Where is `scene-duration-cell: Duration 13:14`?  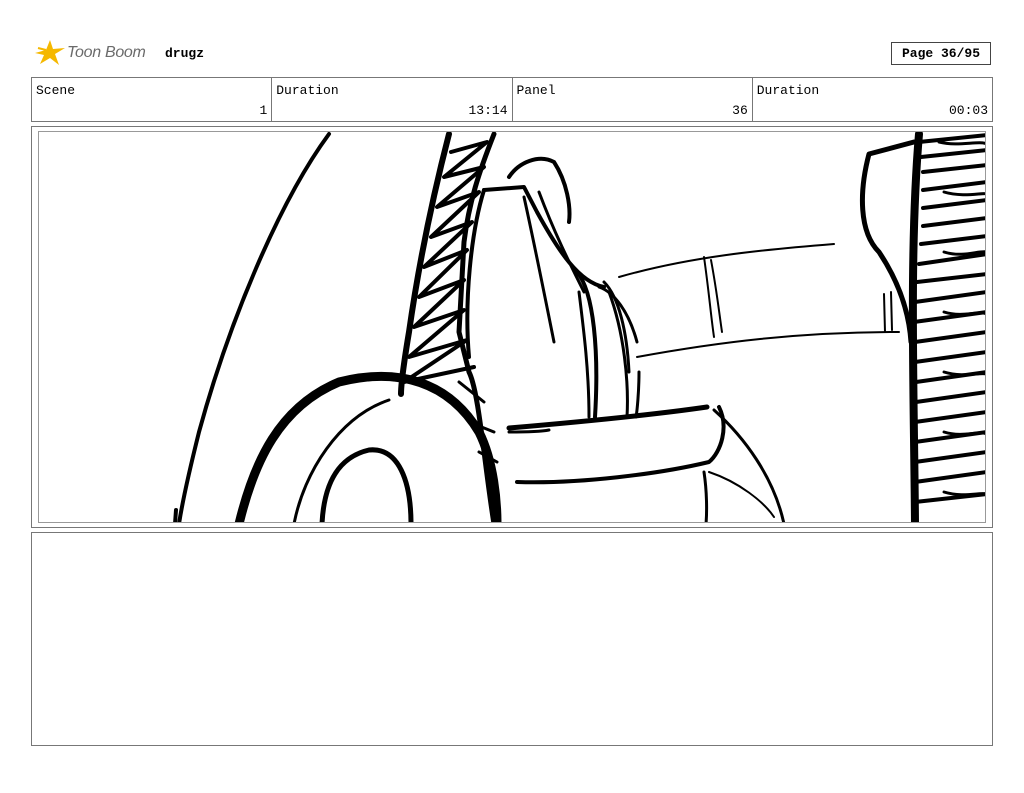 scene-duration-cell: Duration 13:14 is located at coordinates (392, 99).